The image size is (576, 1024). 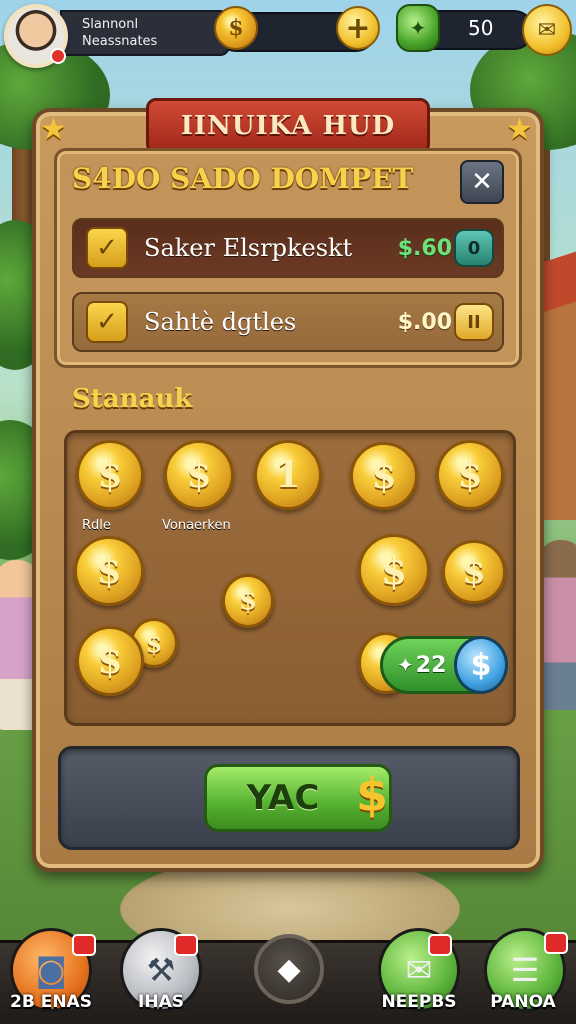 I want to click on dollar-sign-icon: $, so click(x=372, y=795).